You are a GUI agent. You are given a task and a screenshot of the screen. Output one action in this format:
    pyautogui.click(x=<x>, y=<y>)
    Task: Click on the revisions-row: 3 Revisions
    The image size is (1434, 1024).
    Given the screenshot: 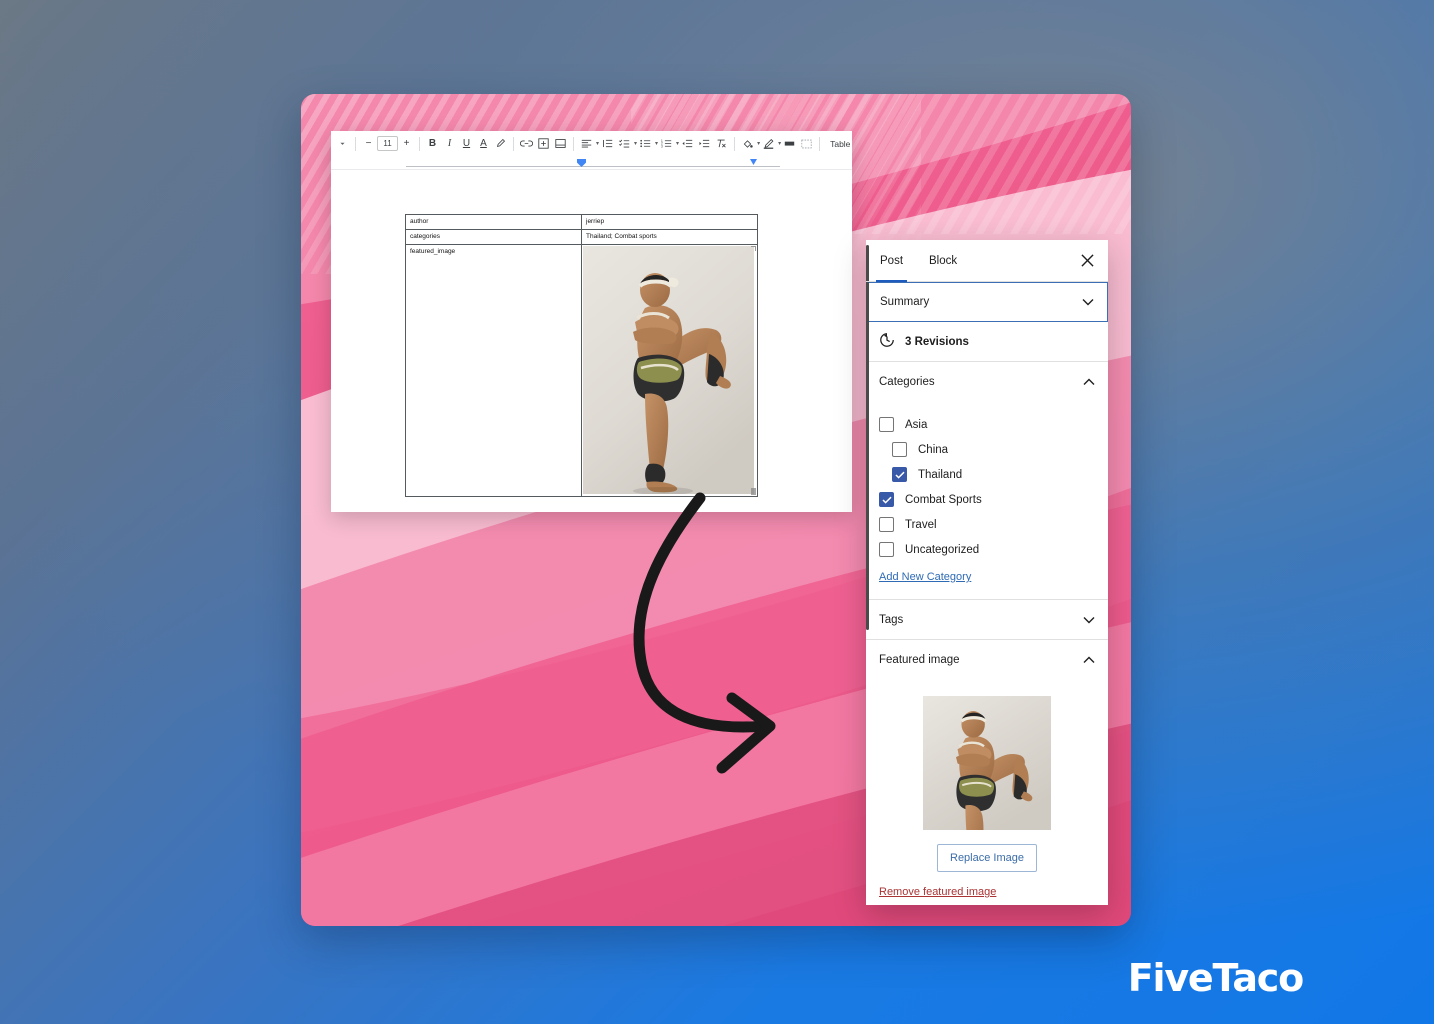 What is the action you would take?
    pyautogui.click(x=987, y=342)
    